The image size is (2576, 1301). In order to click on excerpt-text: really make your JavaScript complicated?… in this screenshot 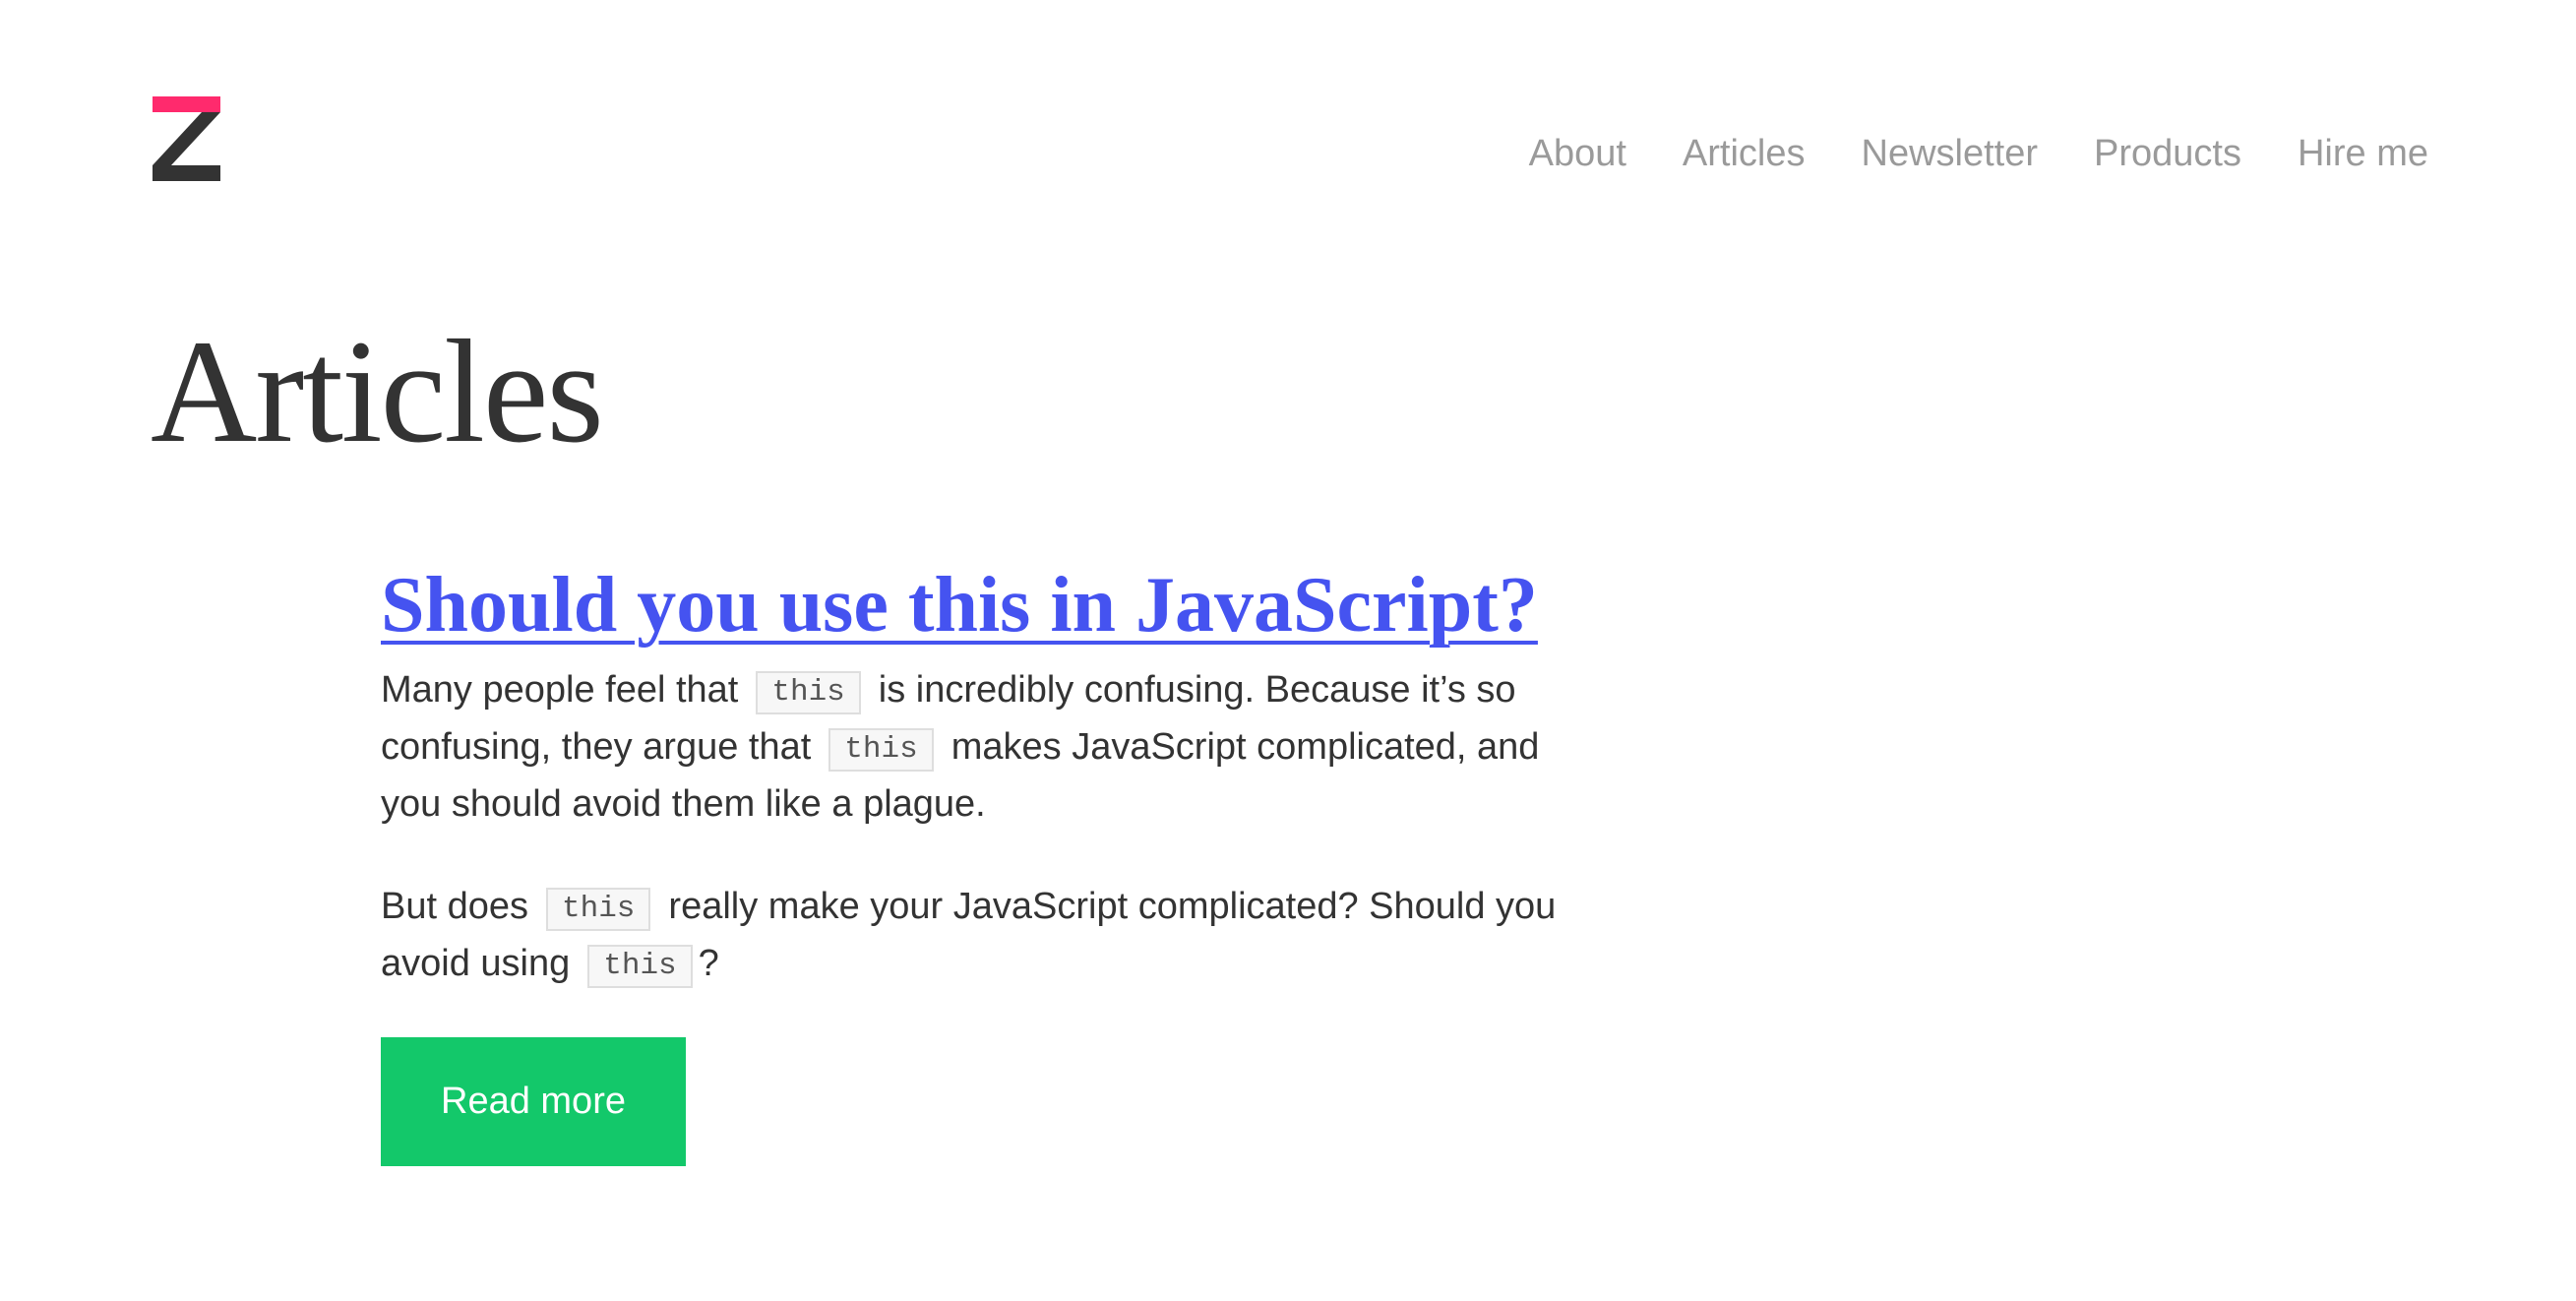, I will do `click(1112, 906)`.